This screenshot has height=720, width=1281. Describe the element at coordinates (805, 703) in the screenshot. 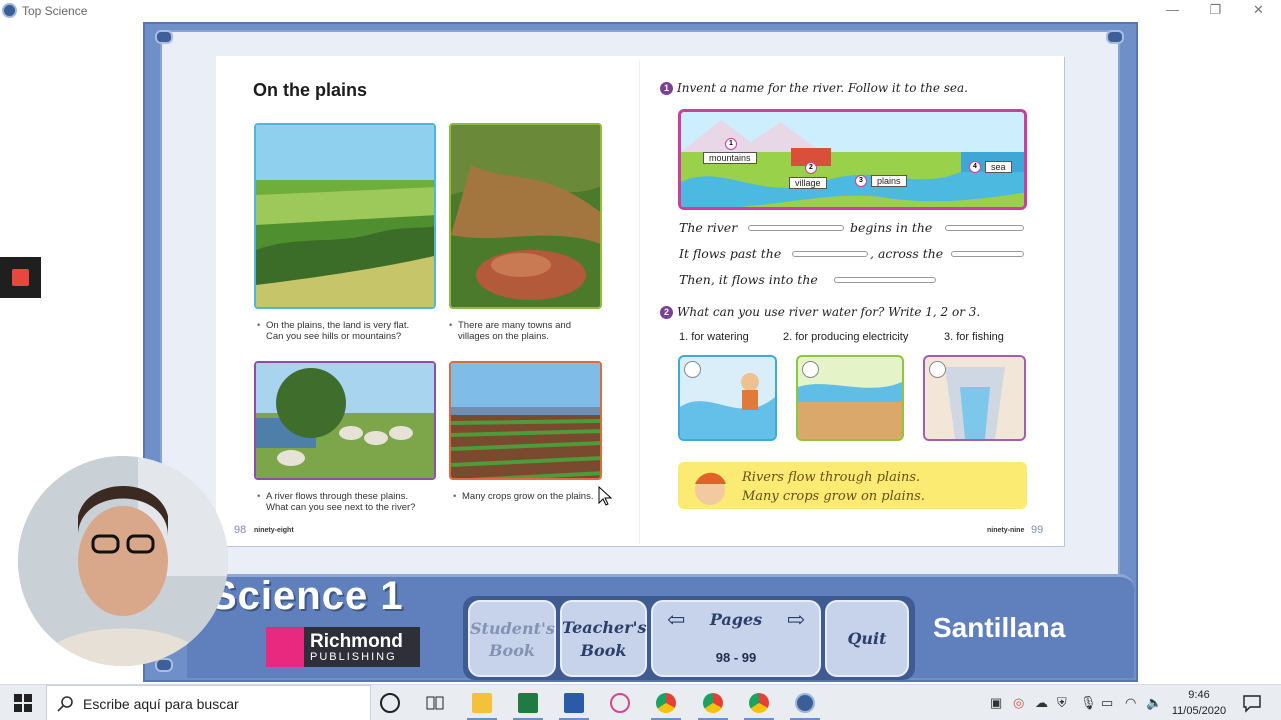

I see `top-science-app-icon` at that location.